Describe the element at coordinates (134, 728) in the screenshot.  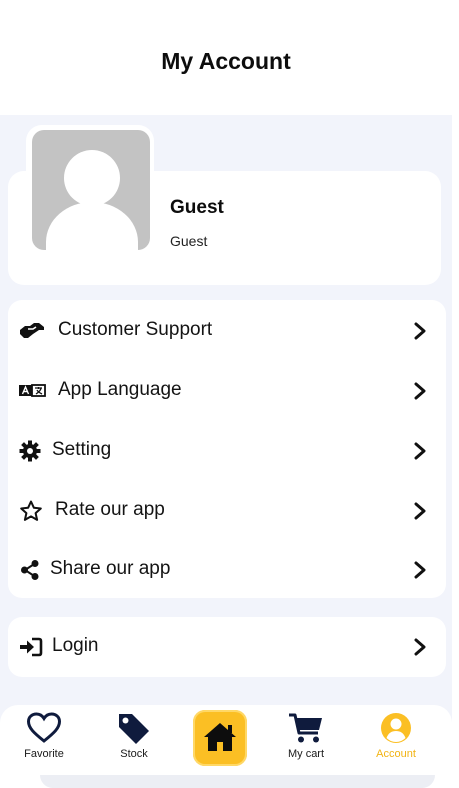
I see `tag-icon` at that location.